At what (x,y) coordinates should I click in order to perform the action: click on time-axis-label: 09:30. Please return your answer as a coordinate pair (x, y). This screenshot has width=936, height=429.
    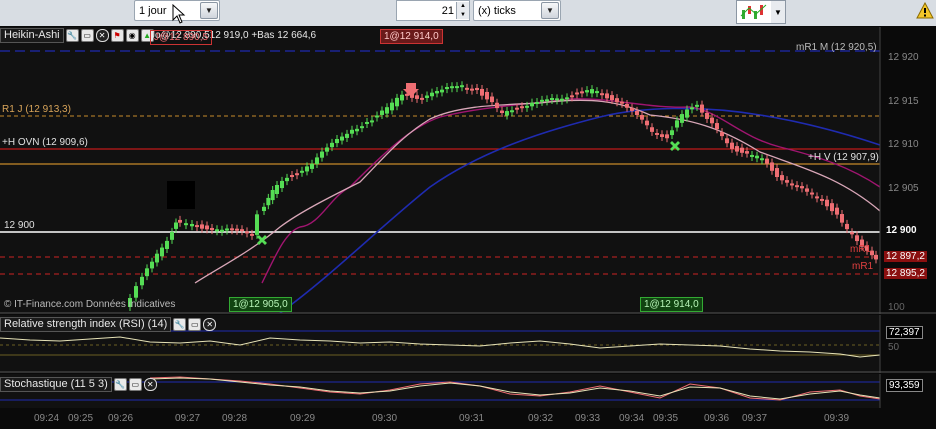
    Looking at the image, I should click on (385, 418).